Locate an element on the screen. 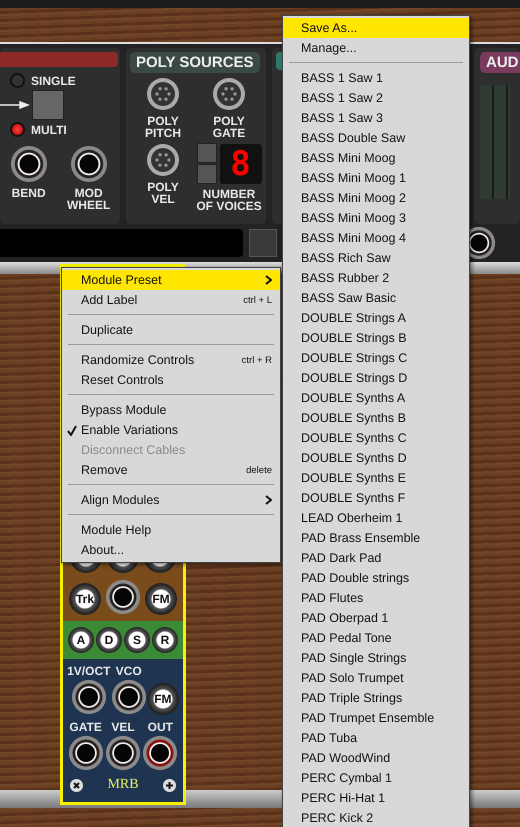  port-label: POLY PITCH is located at coordinates (163, 127).